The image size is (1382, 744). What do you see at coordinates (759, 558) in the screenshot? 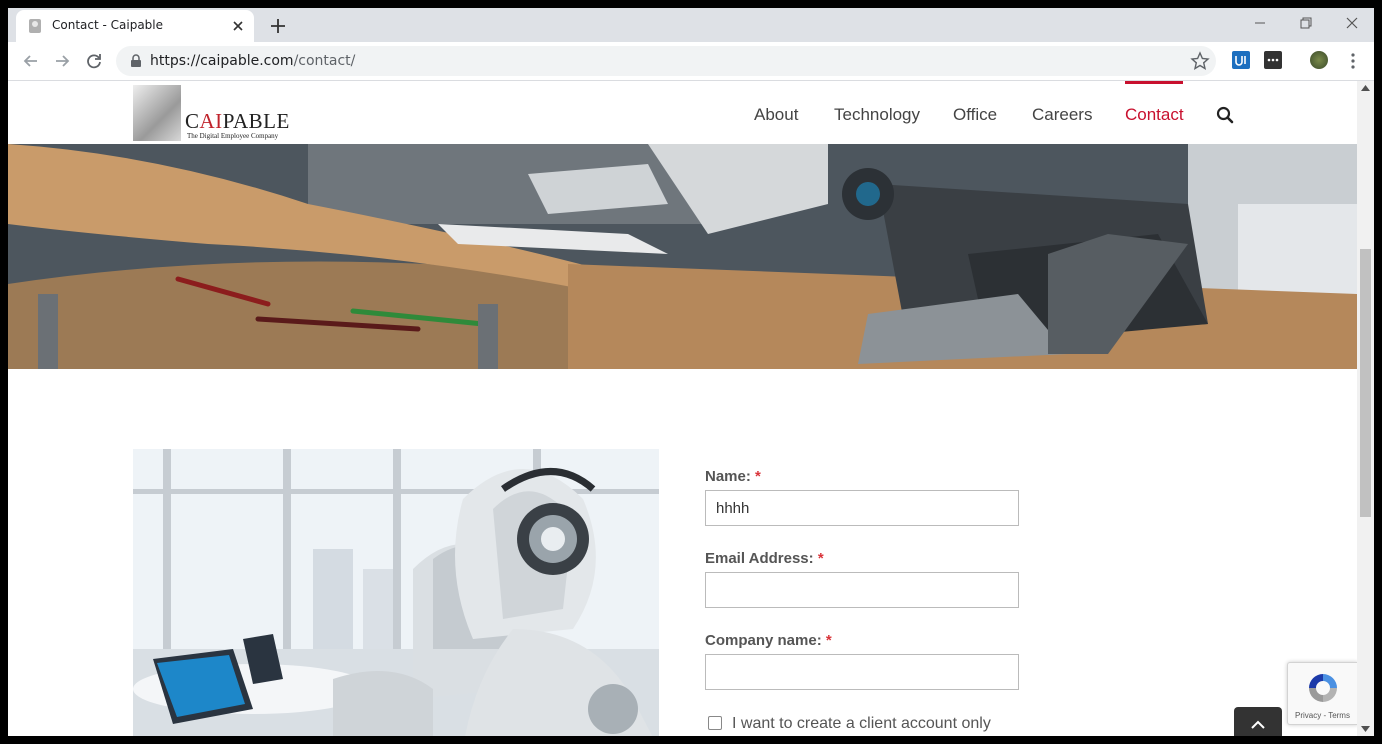
I see `email-label-text: Email Address:` at bounding box center [759, 558].